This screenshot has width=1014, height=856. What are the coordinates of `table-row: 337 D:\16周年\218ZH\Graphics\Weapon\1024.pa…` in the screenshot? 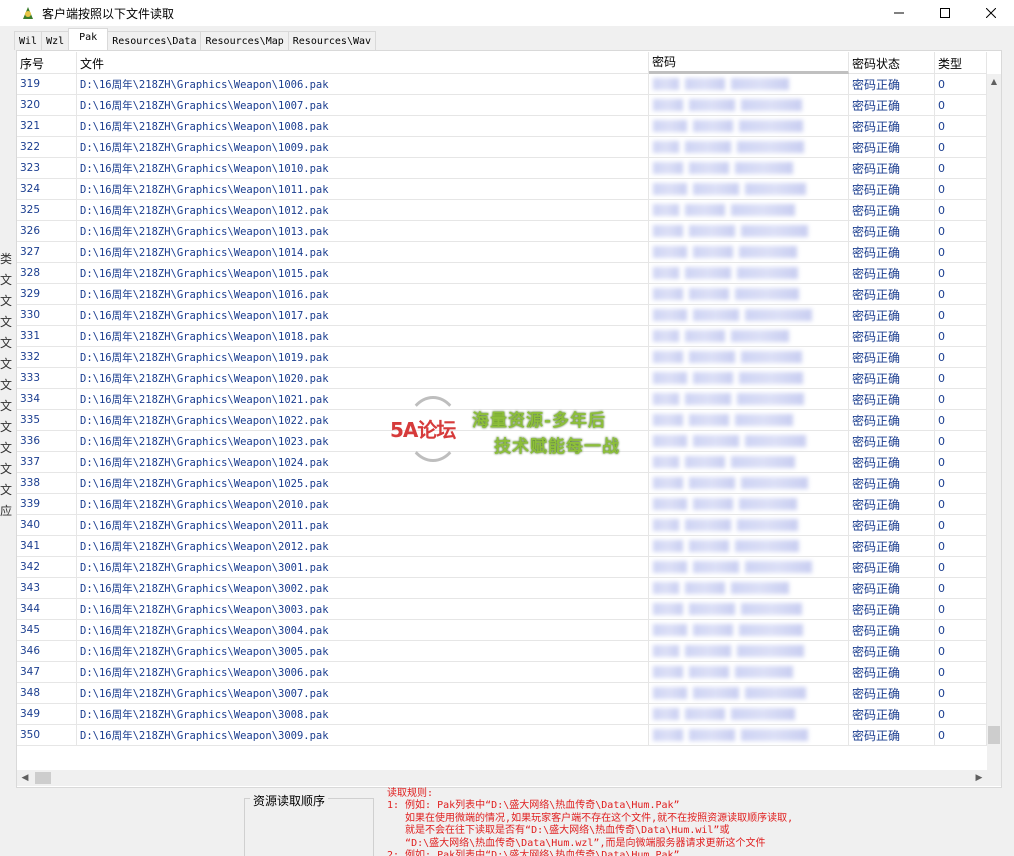 It's located at (502, 462).